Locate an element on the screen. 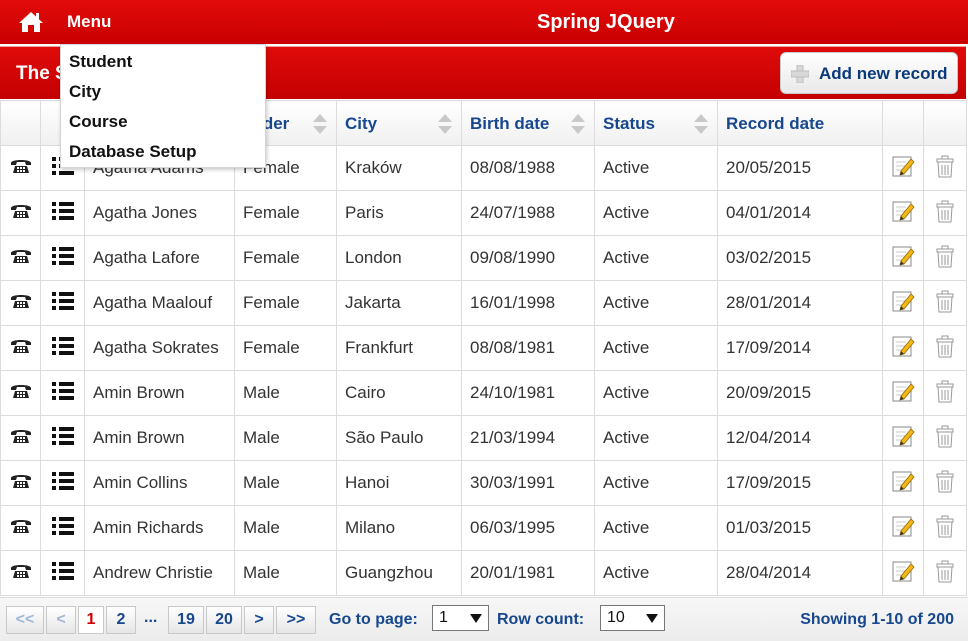  menu-button: Menu is located at coordinates (89, 22).